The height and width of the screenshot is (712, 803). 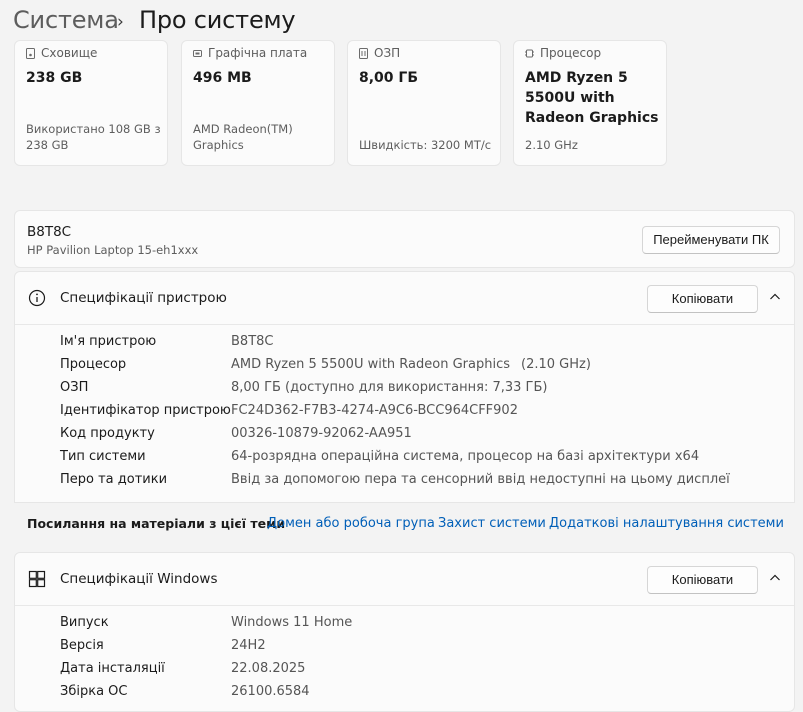 What do you see at coordinates (425, 145) in the screenshot?
I see `tile-subtext: Швидкість: 3200 MT/с` at bounding box center [425, 145].